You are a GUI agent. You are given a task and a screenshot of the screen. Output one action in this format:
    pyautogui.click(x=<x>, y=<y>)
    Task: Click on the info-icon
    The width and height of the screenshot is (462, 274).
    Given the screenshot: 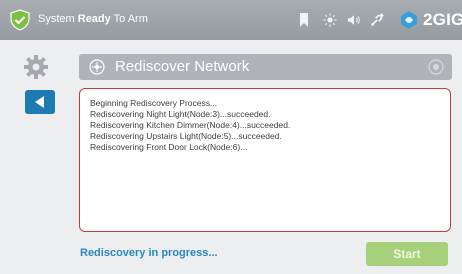 What is the action you would take?
    pyautogui.click(x=436, y=67)
    